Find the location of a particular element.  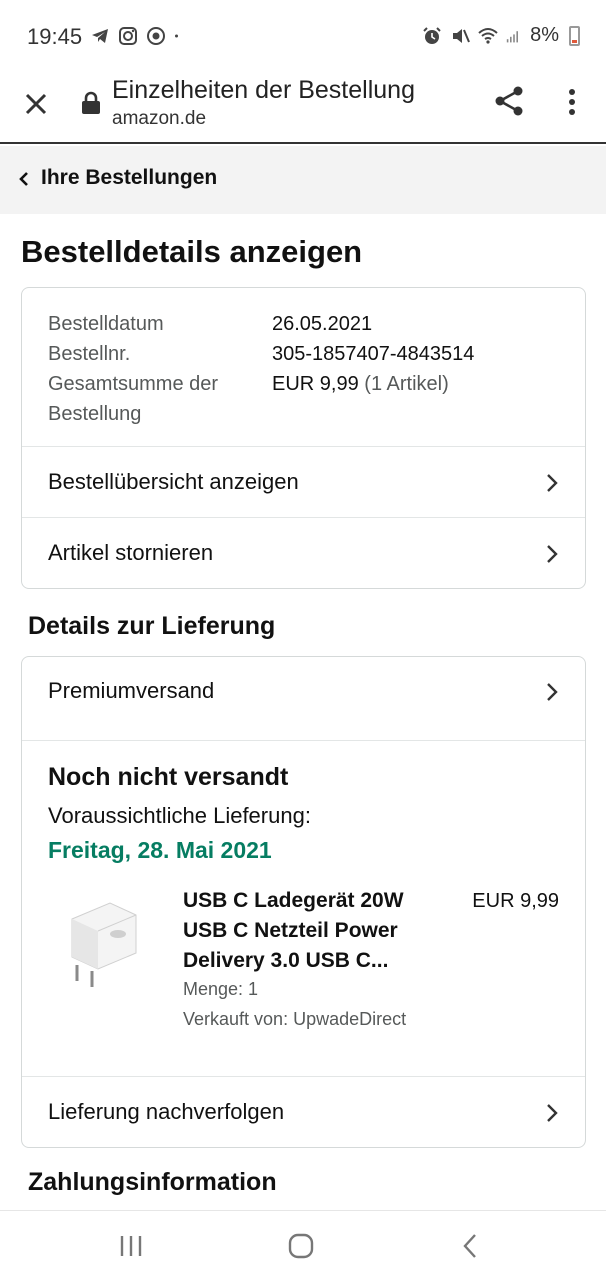

battery-icon is located at coordinates (574, 35).